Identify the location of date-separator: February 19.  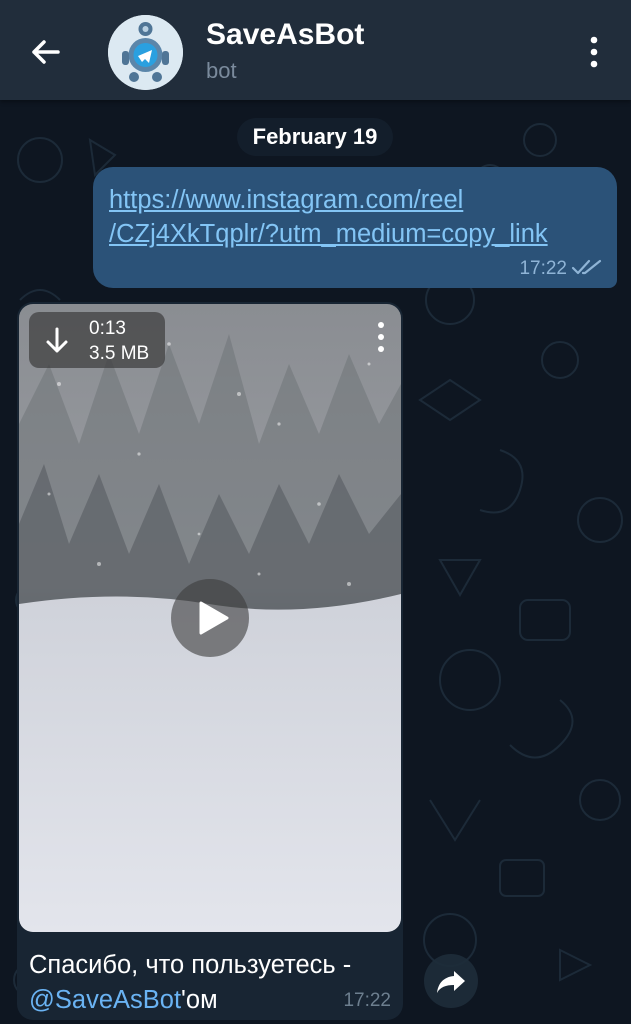
(315, 137).